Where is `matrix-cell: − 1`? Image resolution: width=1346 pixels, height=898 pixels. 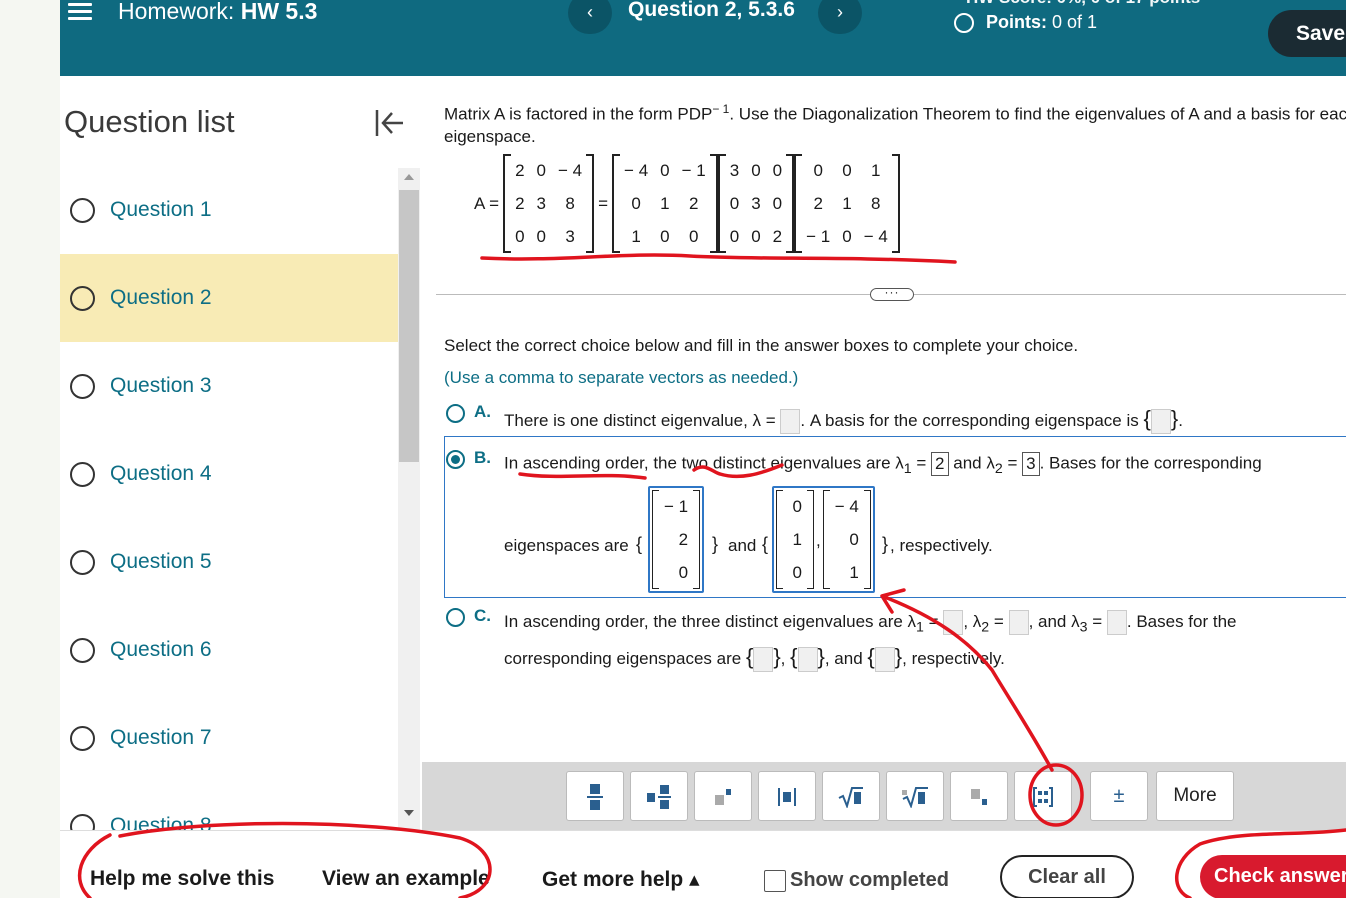 matrix-cell: − 1 is located at coordinates (818, 236).